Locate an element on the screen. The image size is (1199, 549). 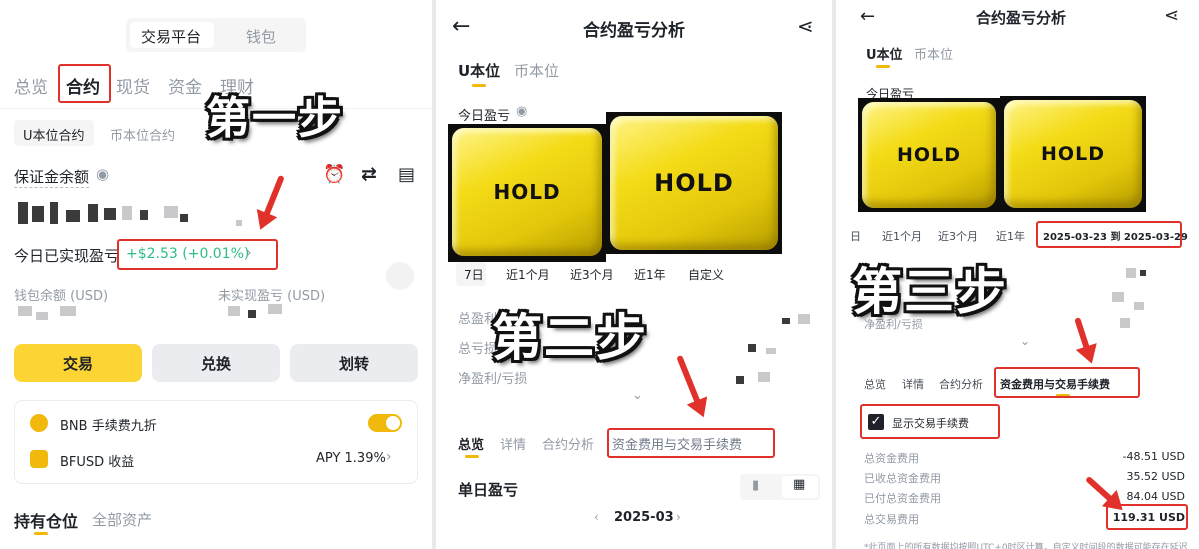
swap-icon: ⇄ is located at coordinates (369, 174).